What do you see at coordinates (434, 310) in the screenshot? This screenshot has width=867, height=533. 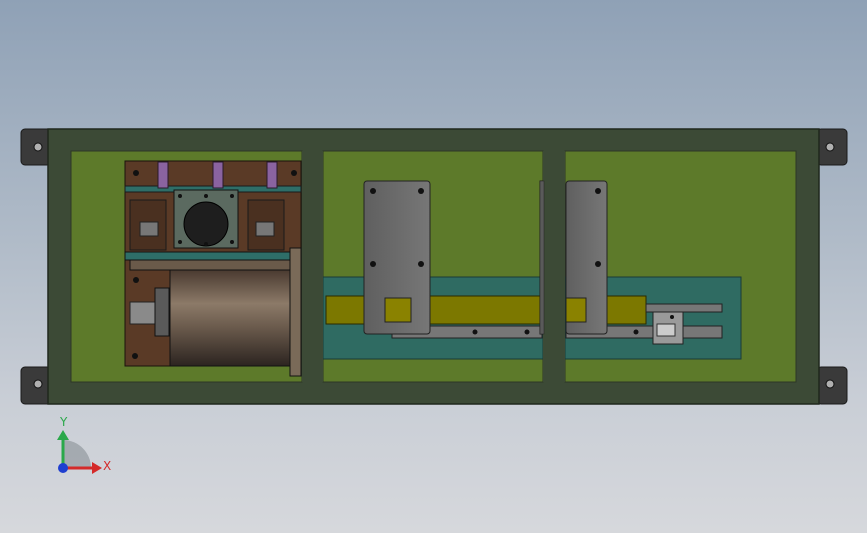 I see `linear-rail-mid` at bounding box center [434, 310].